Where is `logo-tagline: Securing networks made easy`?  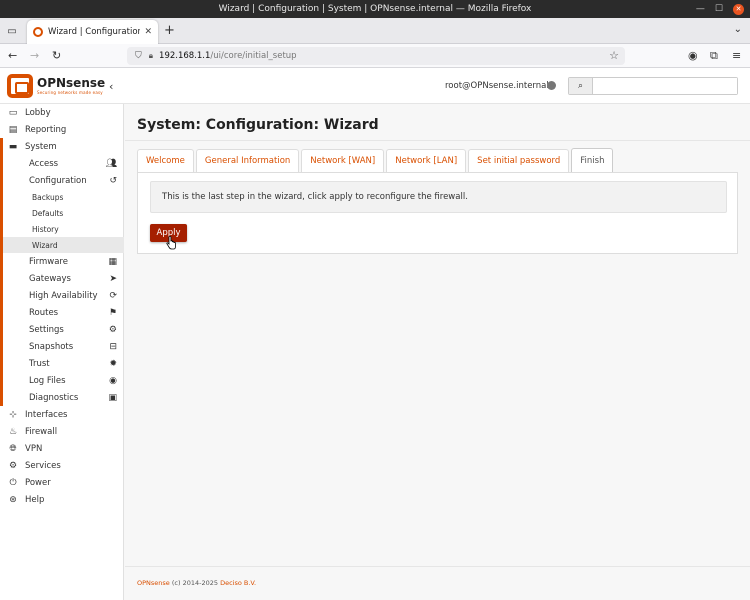
logo-tagline: Securing networks made easy is located at coordinates (70, 92).